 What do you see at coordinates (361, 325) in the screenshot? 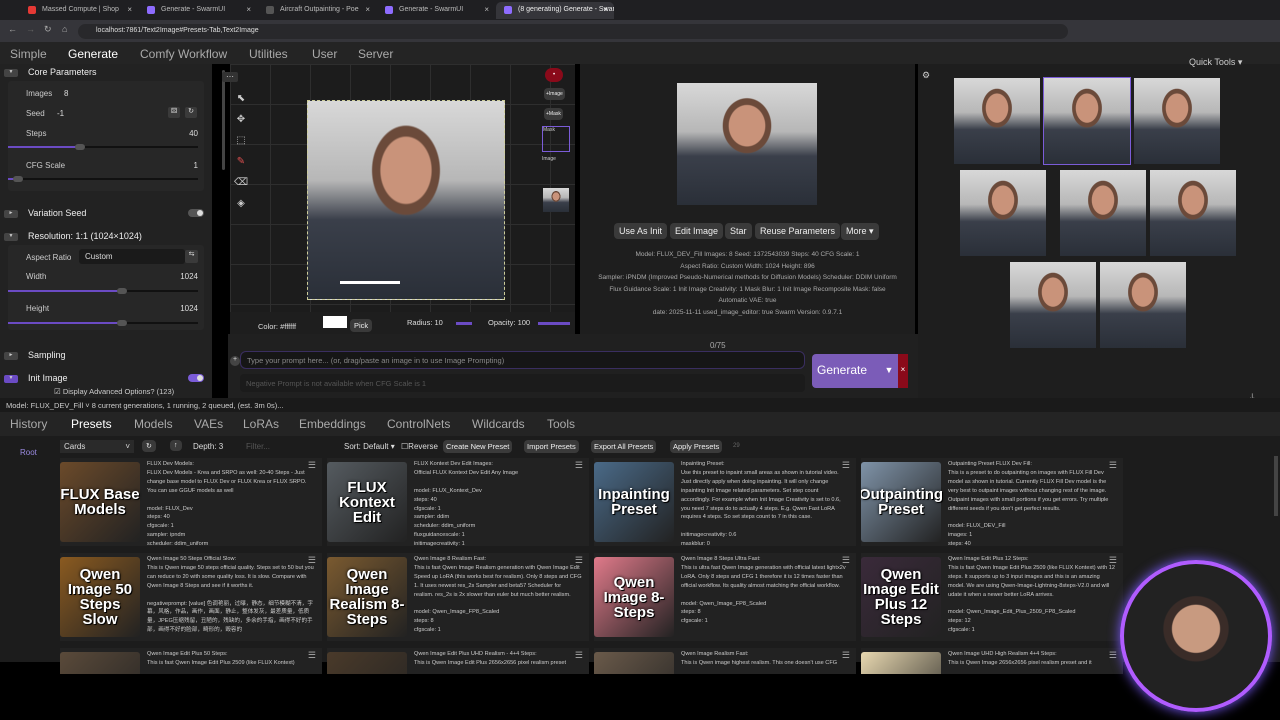
I see `pick-color-button: Pick` at bounding box center [361, 325].